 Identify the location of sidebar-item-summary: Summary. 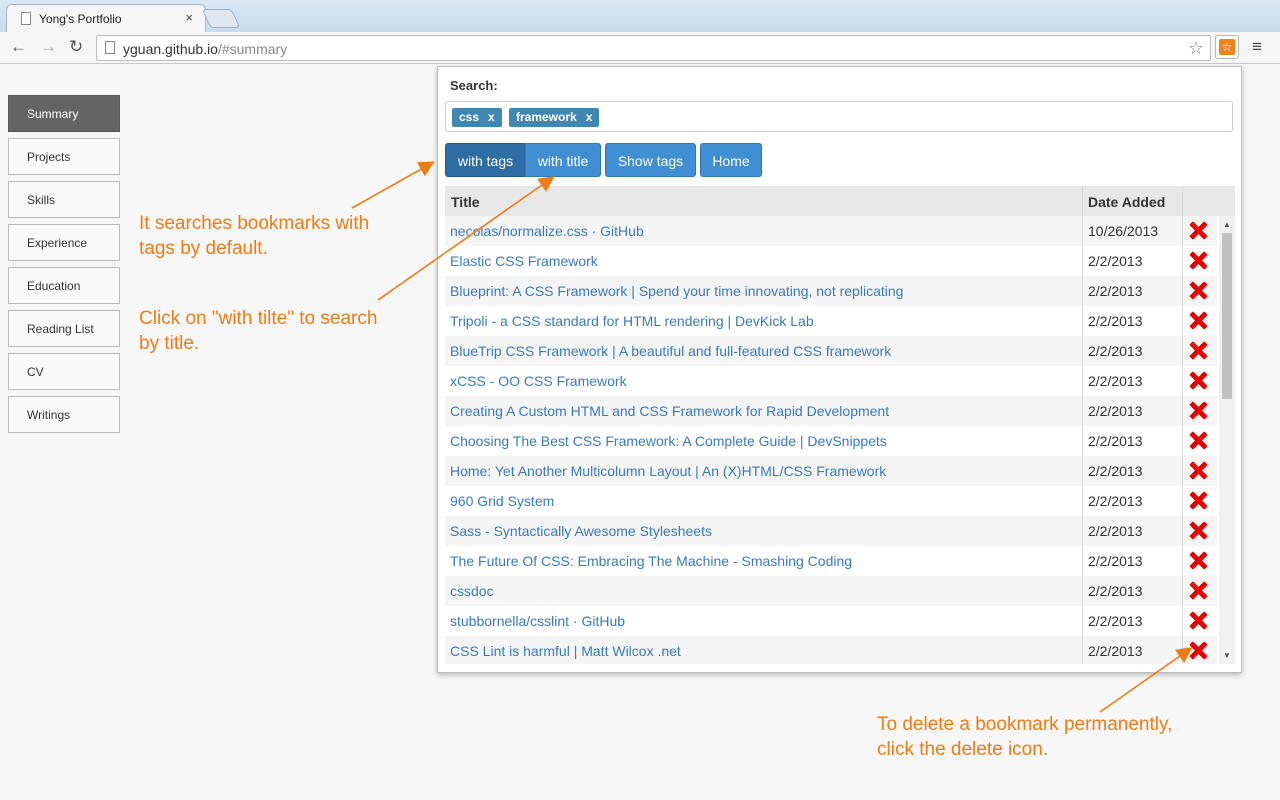
(64, 113).